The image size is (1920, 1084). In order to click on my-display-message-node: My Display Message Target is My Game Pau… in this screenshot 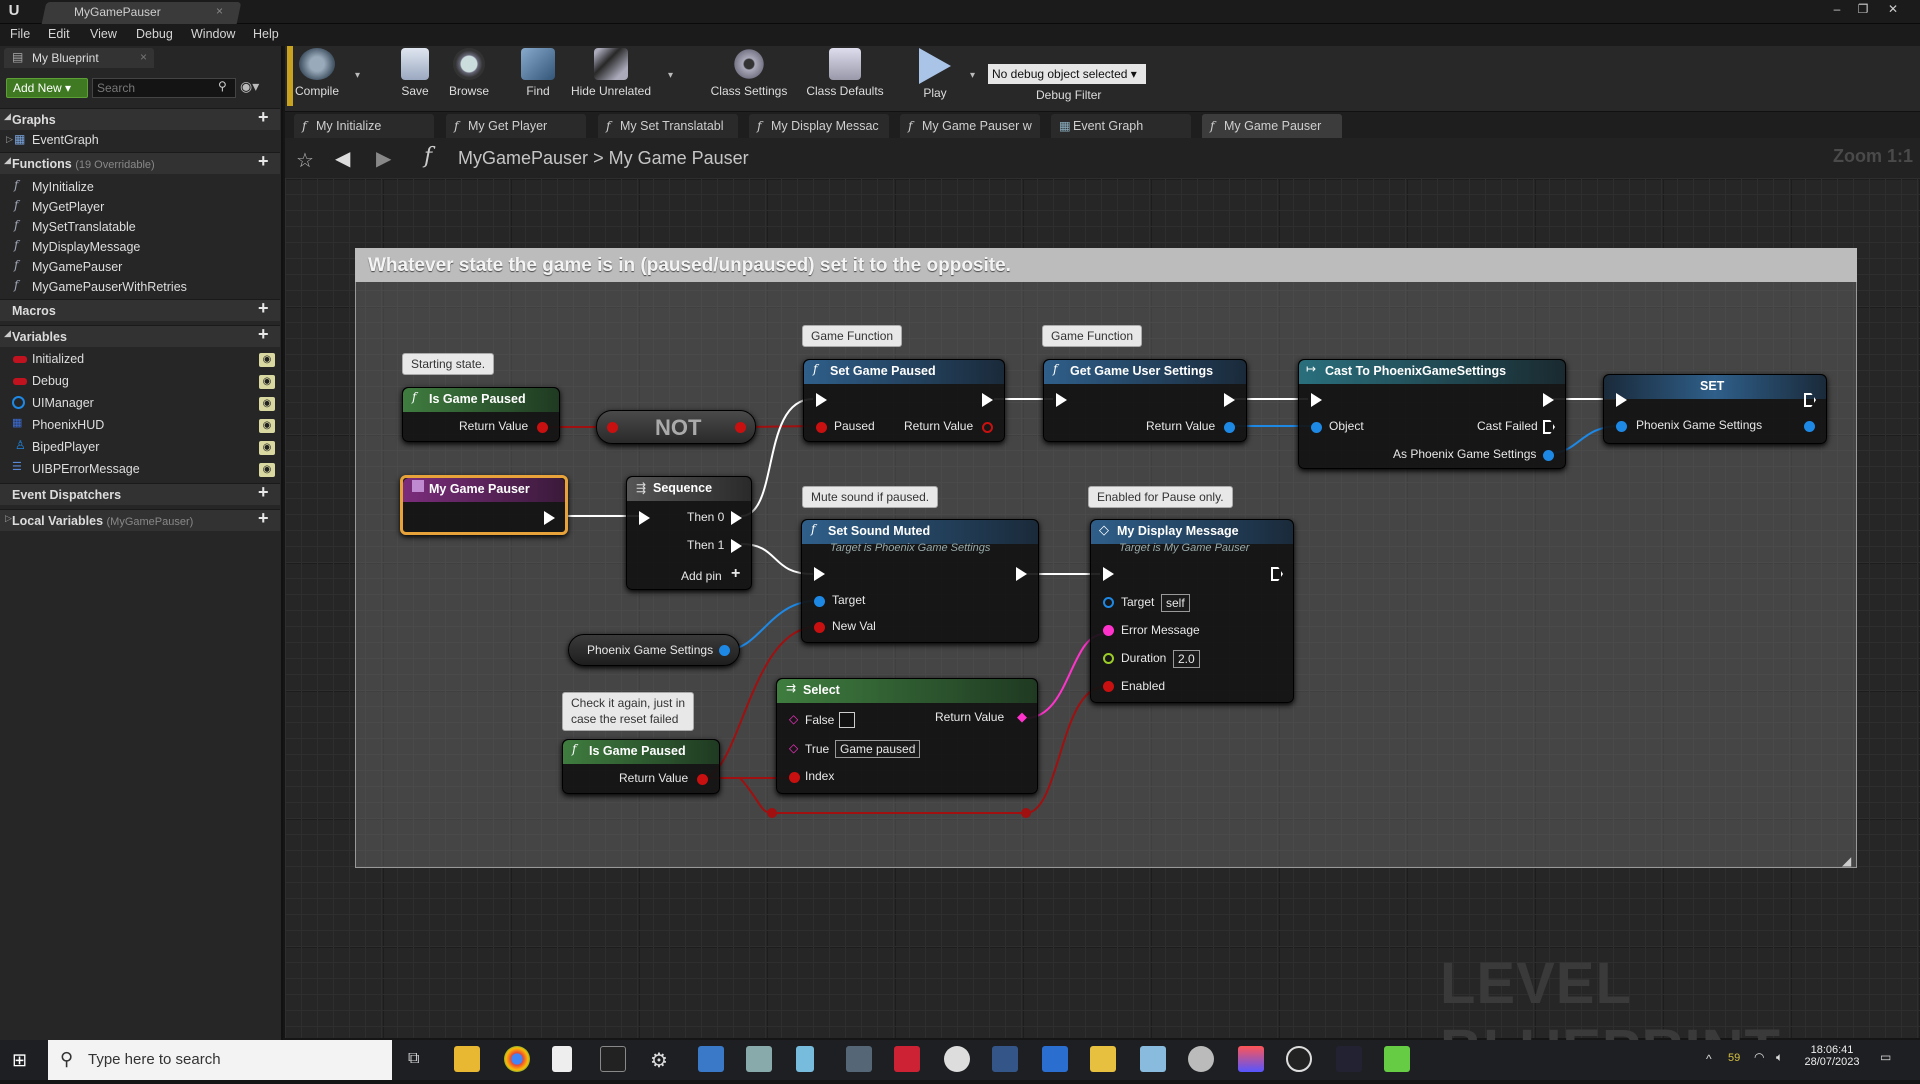, I will do `click(1192, 611)`.